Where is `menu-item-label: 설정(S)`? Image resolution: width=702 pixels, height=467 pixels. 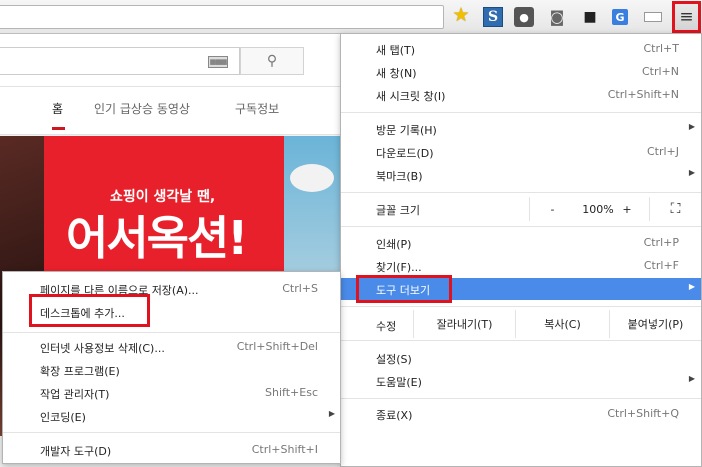
menu-item-label: 설정(S) is located at coordinates (394, 359).